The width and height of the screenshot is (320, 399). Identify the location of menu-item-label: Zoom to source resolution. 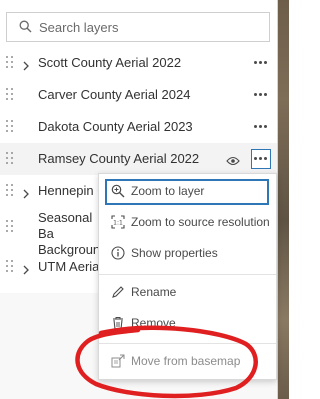
(200, 222).